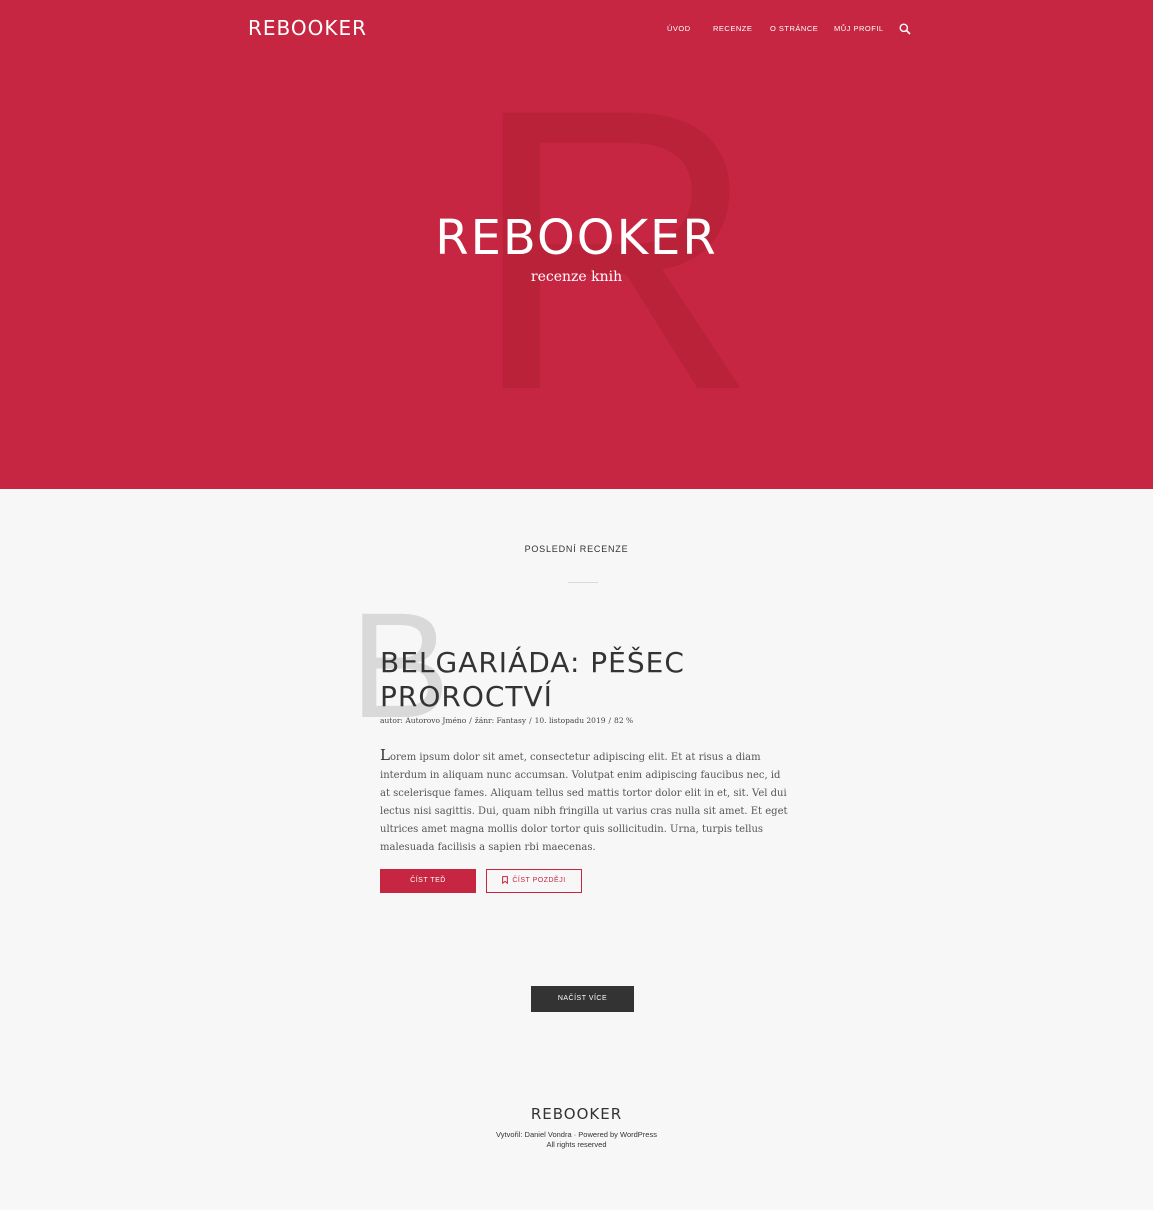 The image size is (1153, 1210). Describe the element at coordinates (576, 31) in the screenshot. I see `main-navigation: Úvod Recenze O stránce Můj profil` at that location.